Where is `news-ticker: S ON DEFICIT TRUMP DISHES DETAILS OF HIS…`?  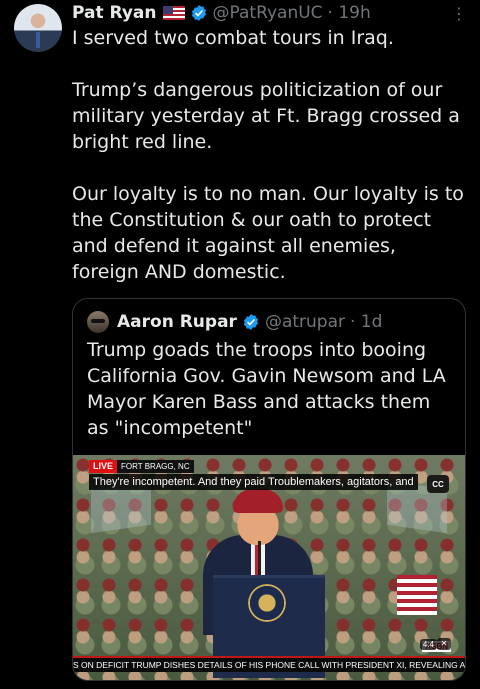 news-ticker: S ON DEFICIT TRUMP DISHES DETAILS OF HIS… is located at coordinates (269, 665).